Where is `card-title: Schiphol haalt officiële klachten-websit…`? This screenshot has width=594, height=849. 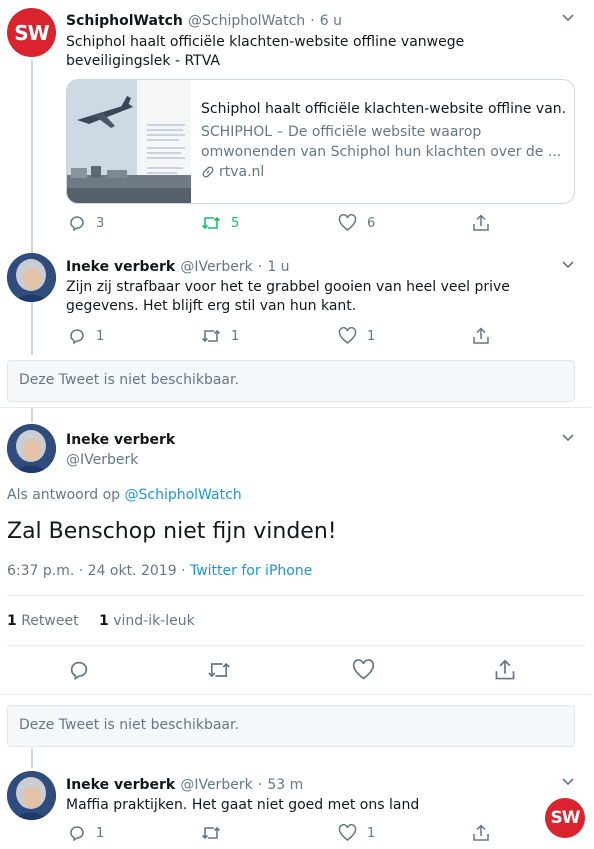
card-title: Schiphol haalt officiële klachten-websit… is located at coordinates (383, 109).